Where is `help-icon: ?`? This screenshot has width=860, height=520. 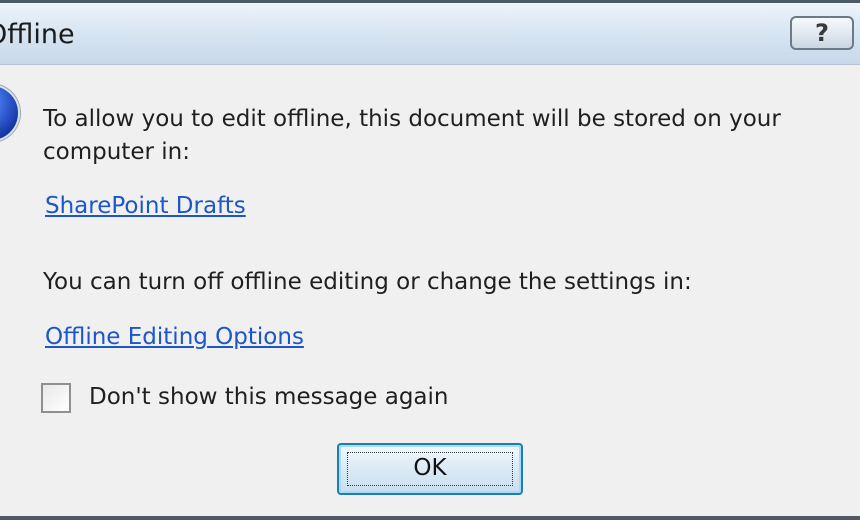 help-icon: ? is located at coordinates (822, 33).